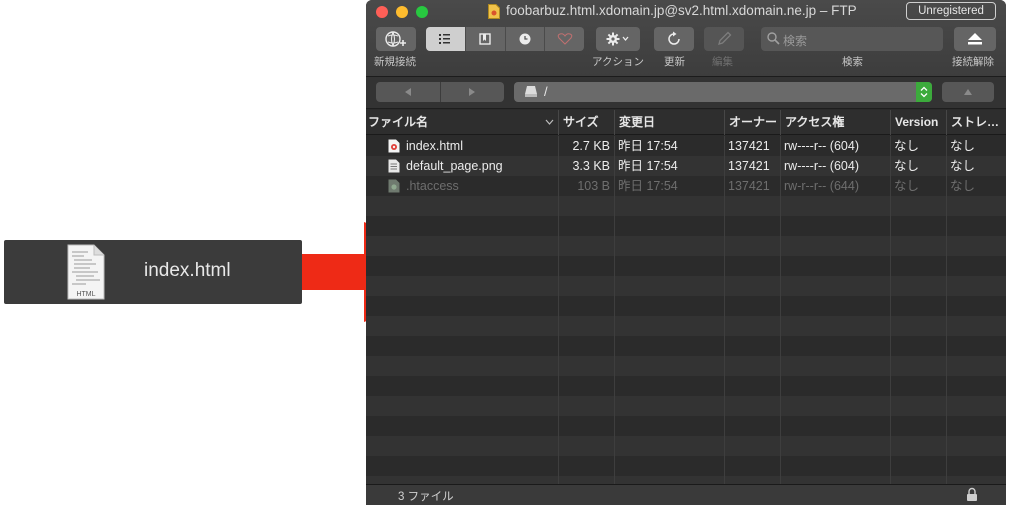 The width and height of the screenshot is (1010, 505). I want to click on parent-folder-button, so click(968, 92).